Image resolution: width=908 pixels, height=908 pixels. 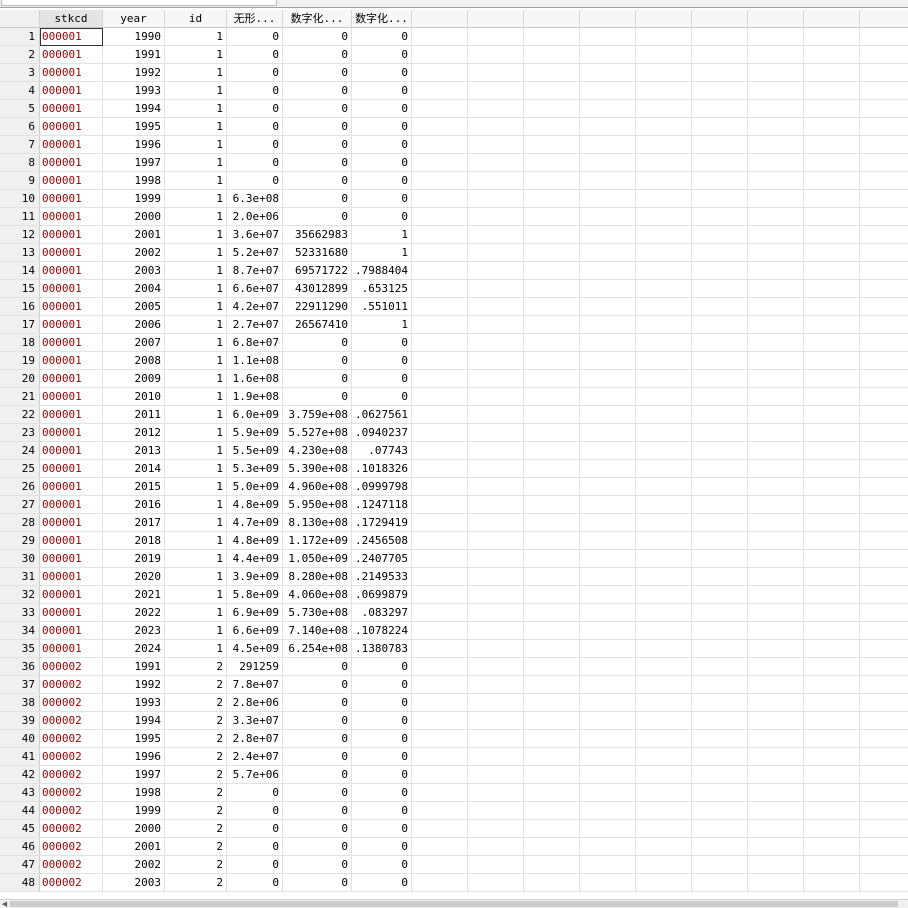 What do you see at coordinates (496, 19) in the screenshot?
I see `empty-column-header` at bounding box center [496, 19].